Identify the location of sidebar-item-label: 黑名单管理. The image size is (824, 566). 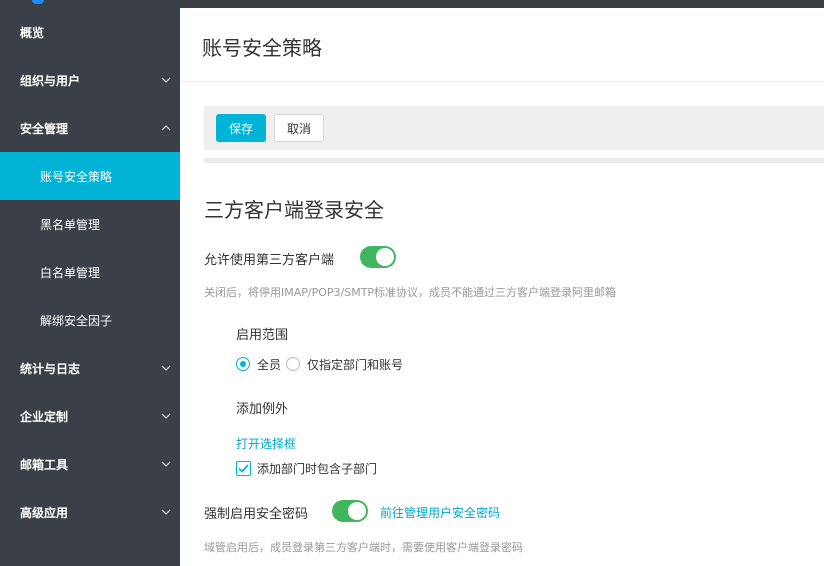
(70, 224).